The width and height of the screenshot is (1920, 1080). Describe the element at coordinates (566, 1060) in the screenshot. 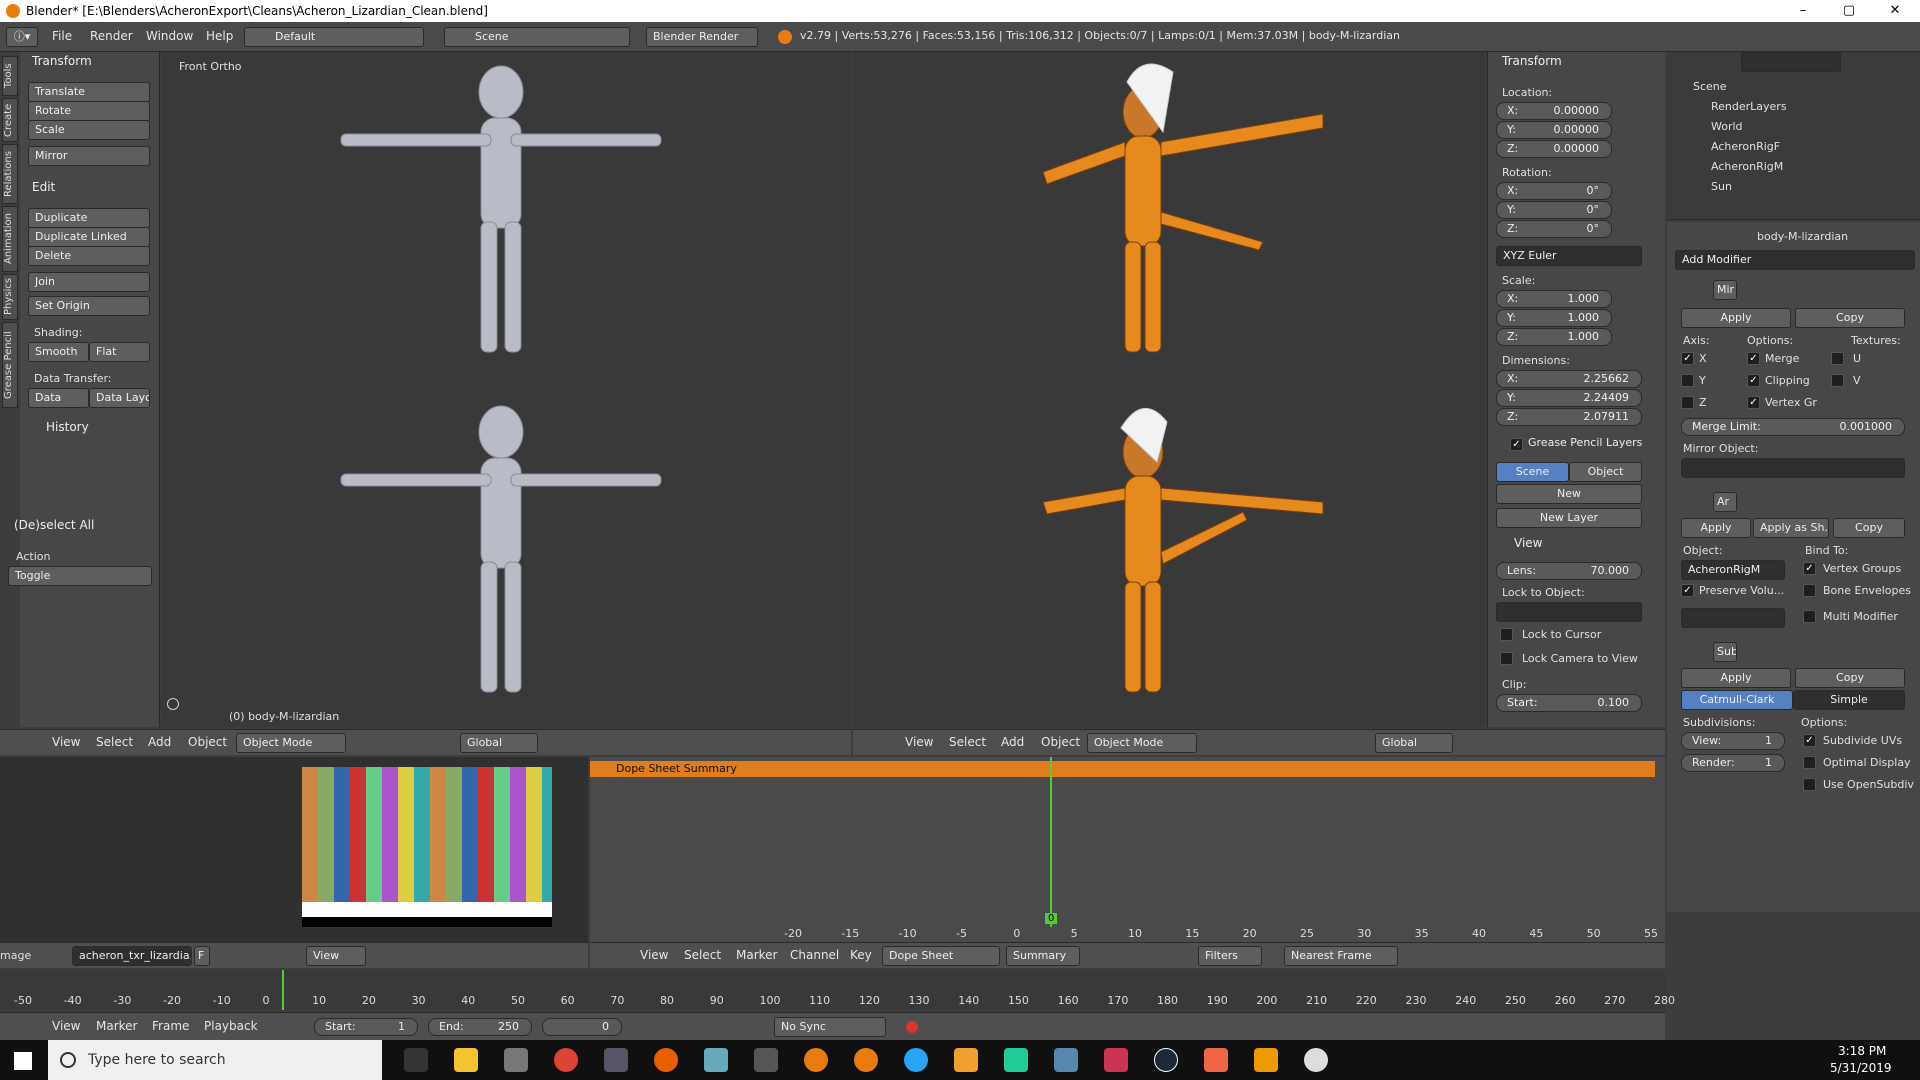

I see `chrome-icon` at that location.